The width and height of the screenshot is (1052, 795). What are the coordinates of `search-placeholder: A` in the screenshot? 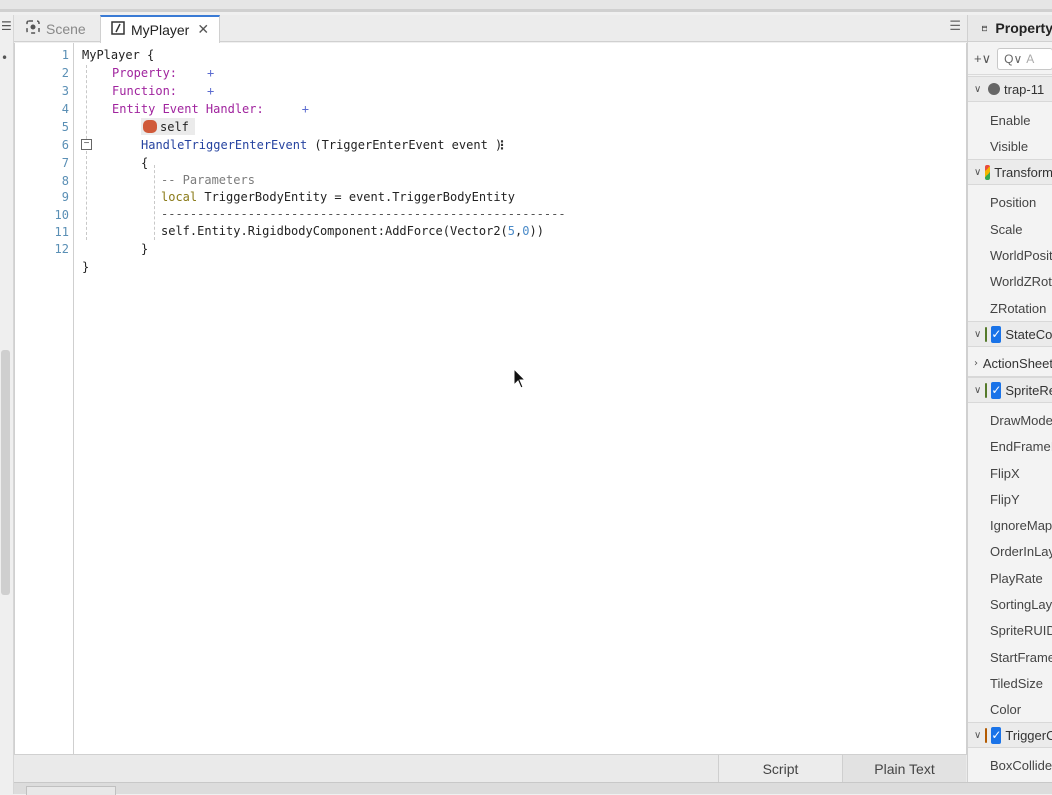 It's located at (1030, 58).